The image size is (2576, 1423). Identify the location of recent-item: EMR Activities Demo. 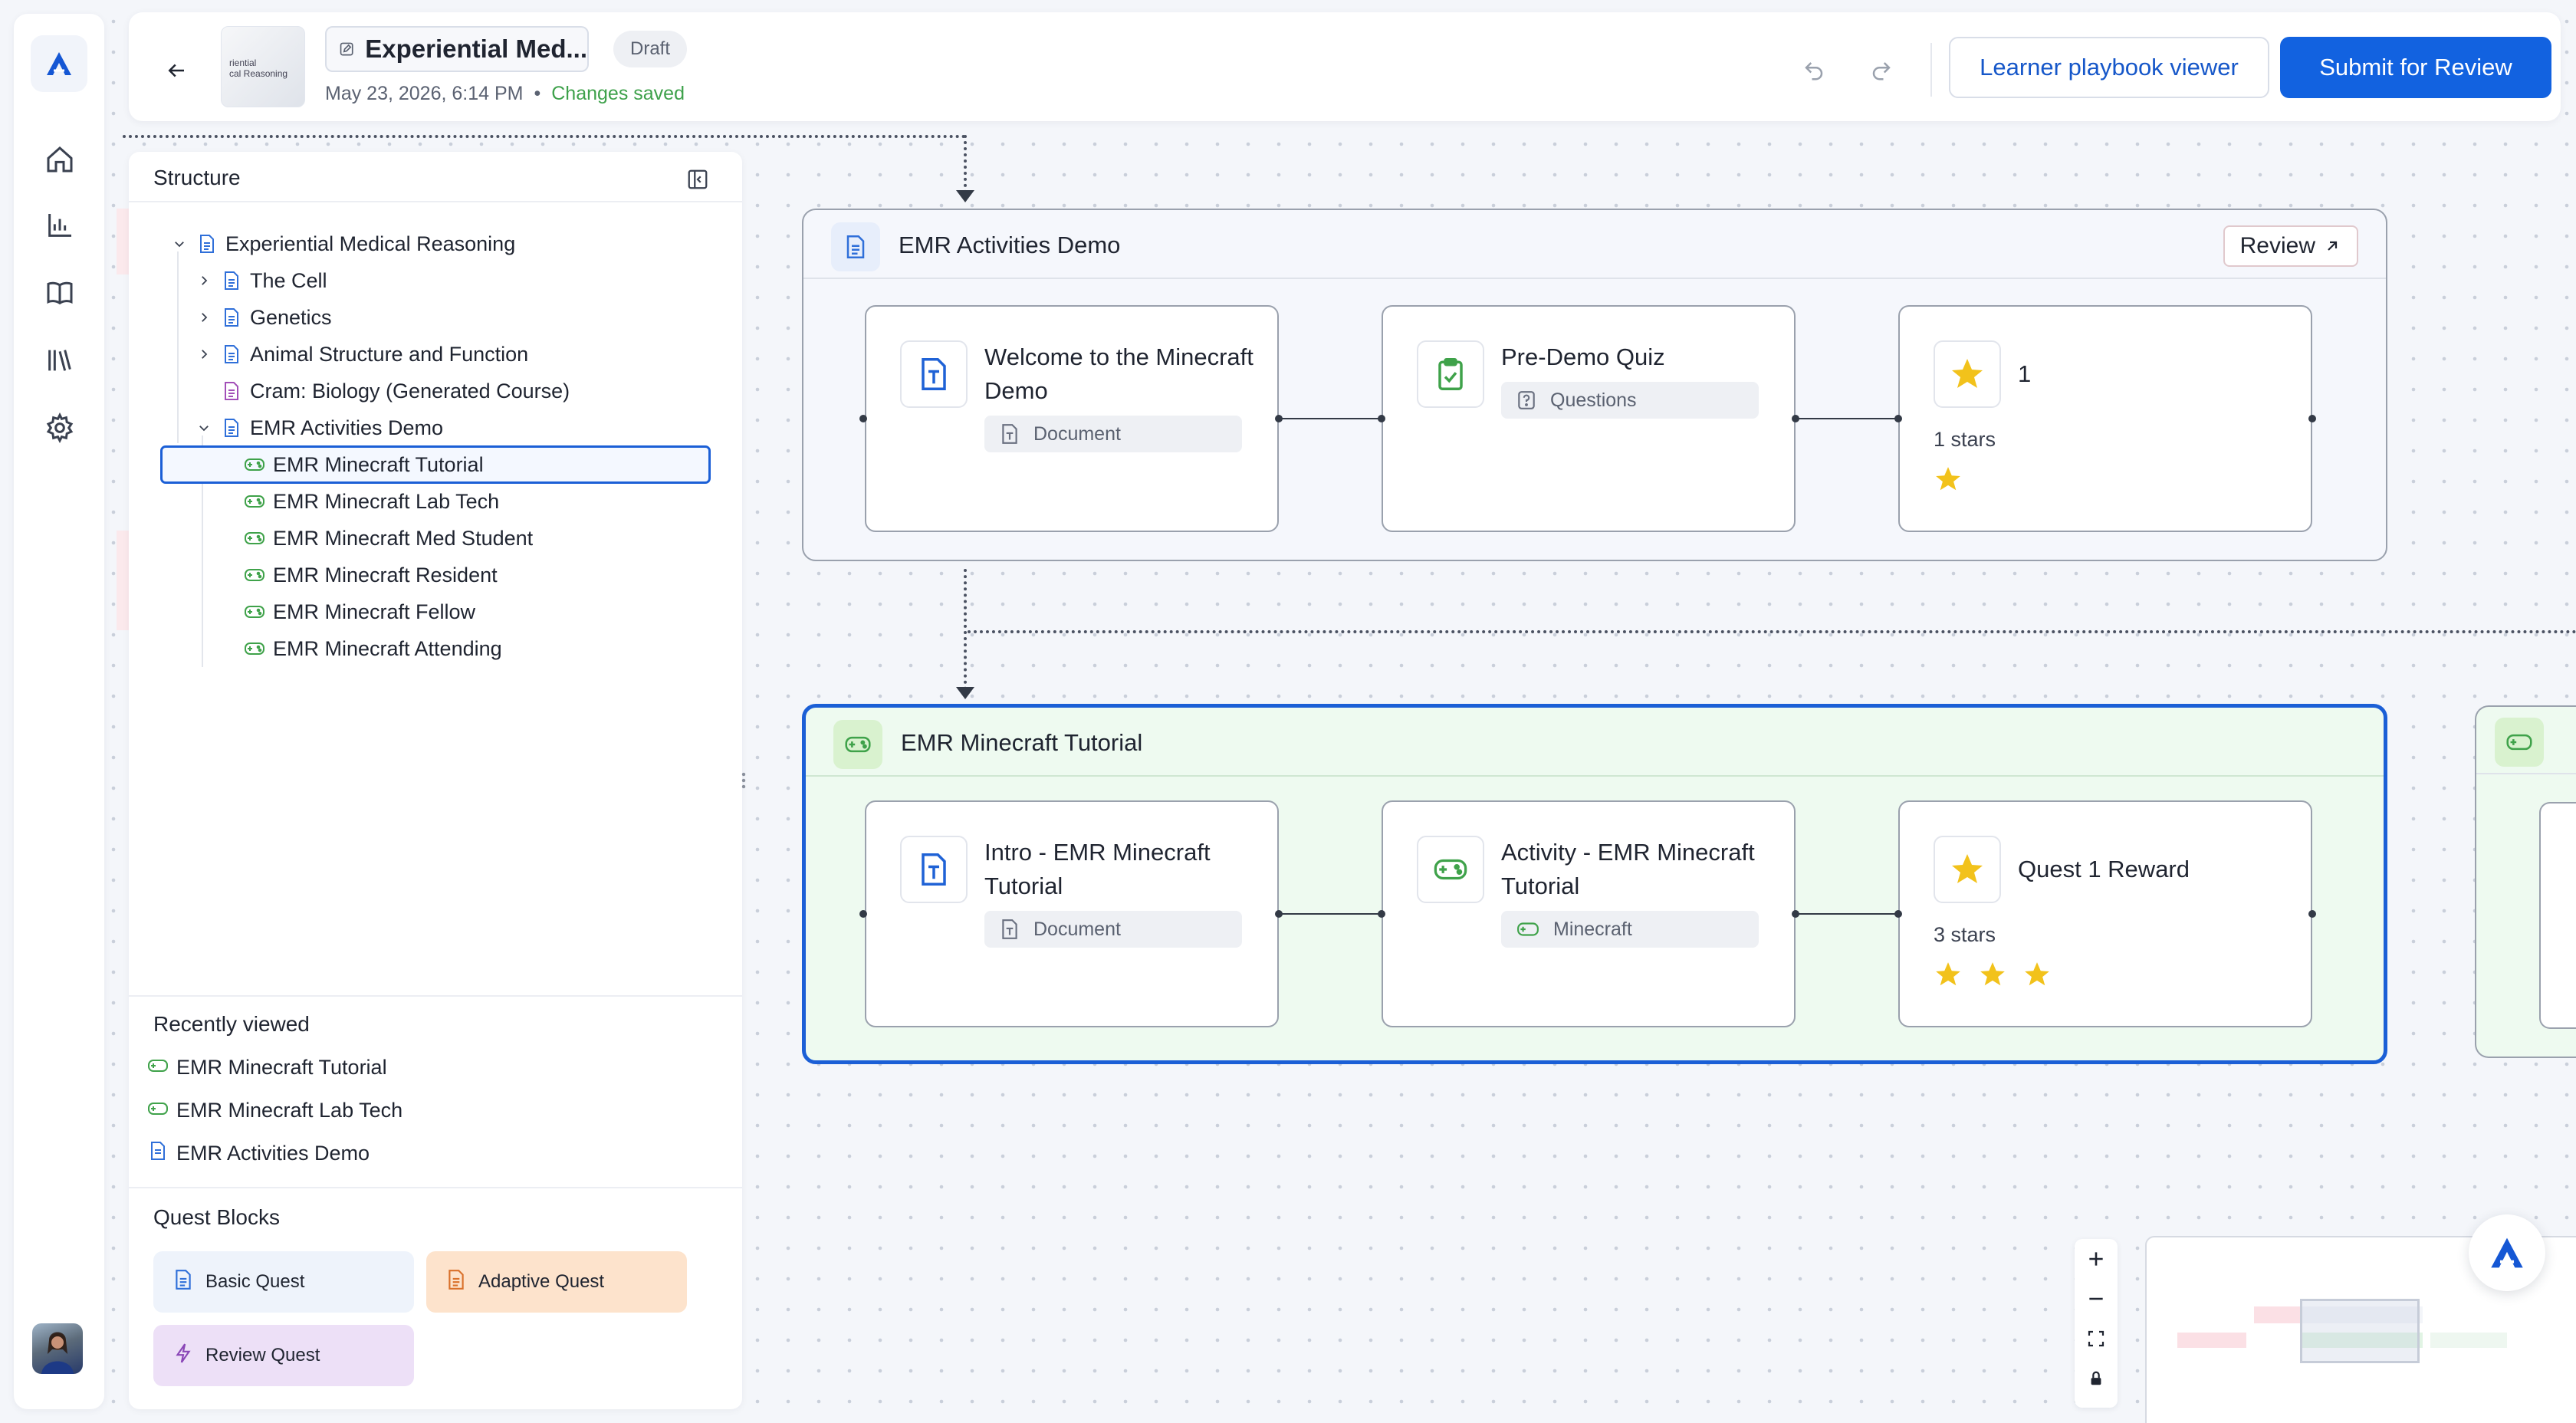
(258, 1153).